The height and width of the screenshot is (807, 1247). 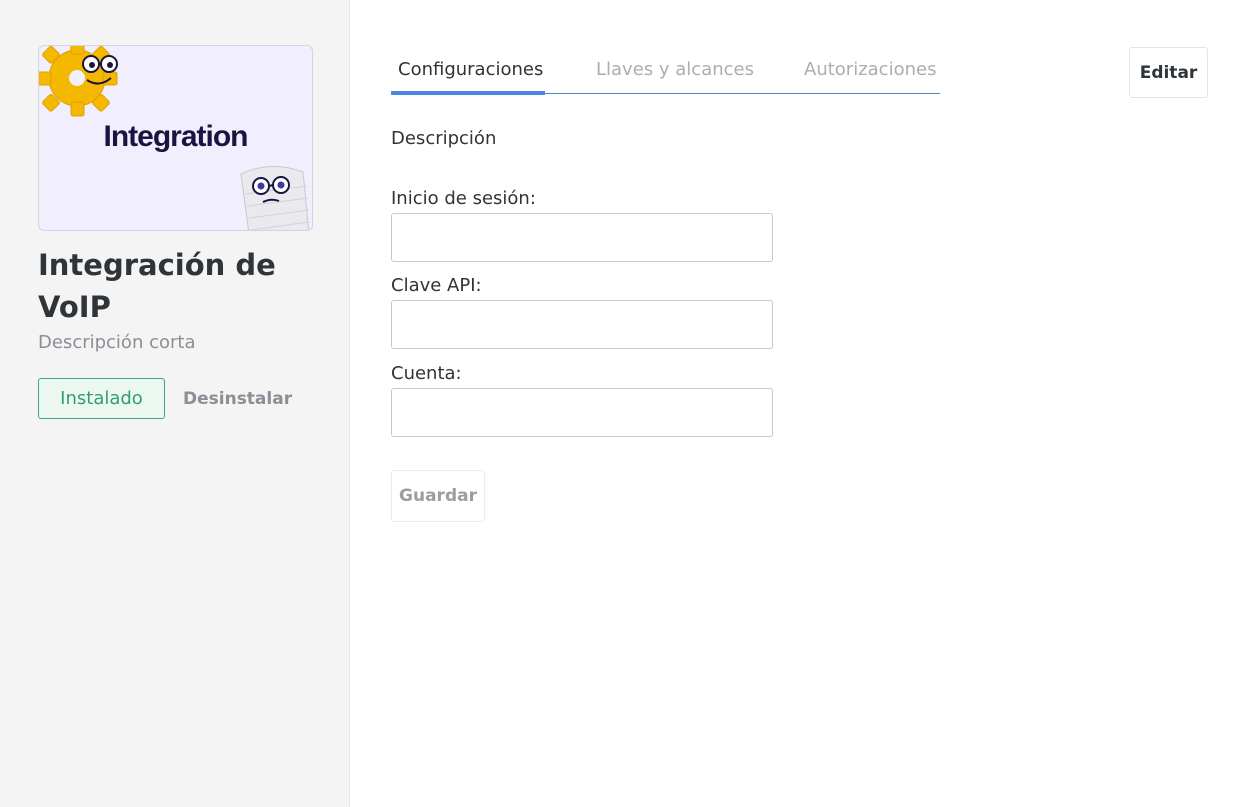 What do you see at coordinates (101, 398) in the screenshot?
I see `installed-badge: Instalado` at bounding box center [101, 398].